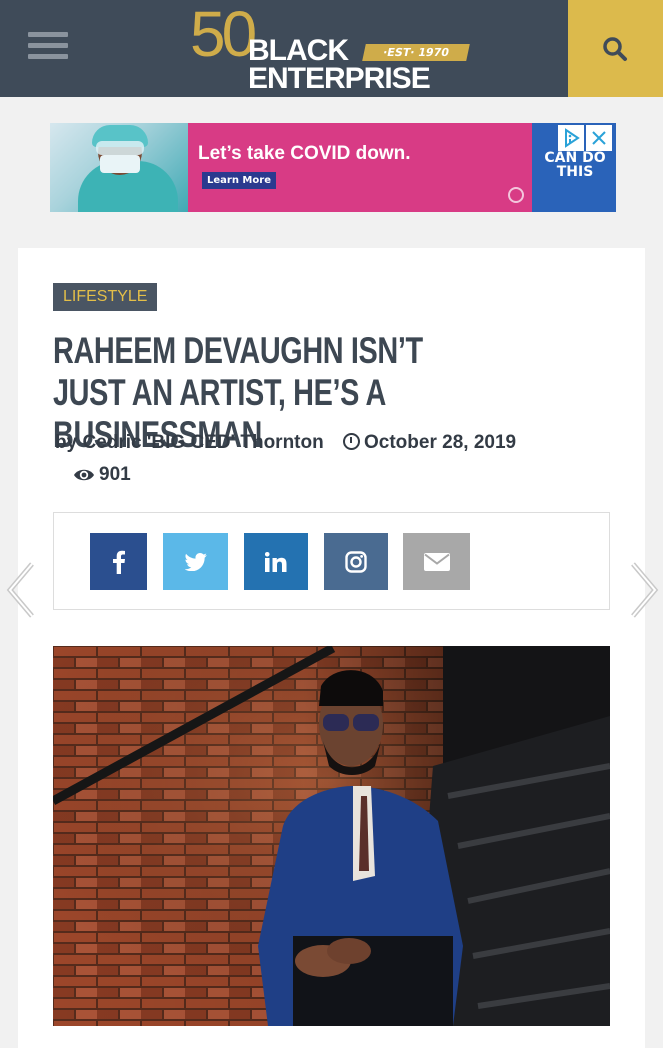 The image size is (663, 1048). I want to click on share-instagram-button, so click(356, 561).